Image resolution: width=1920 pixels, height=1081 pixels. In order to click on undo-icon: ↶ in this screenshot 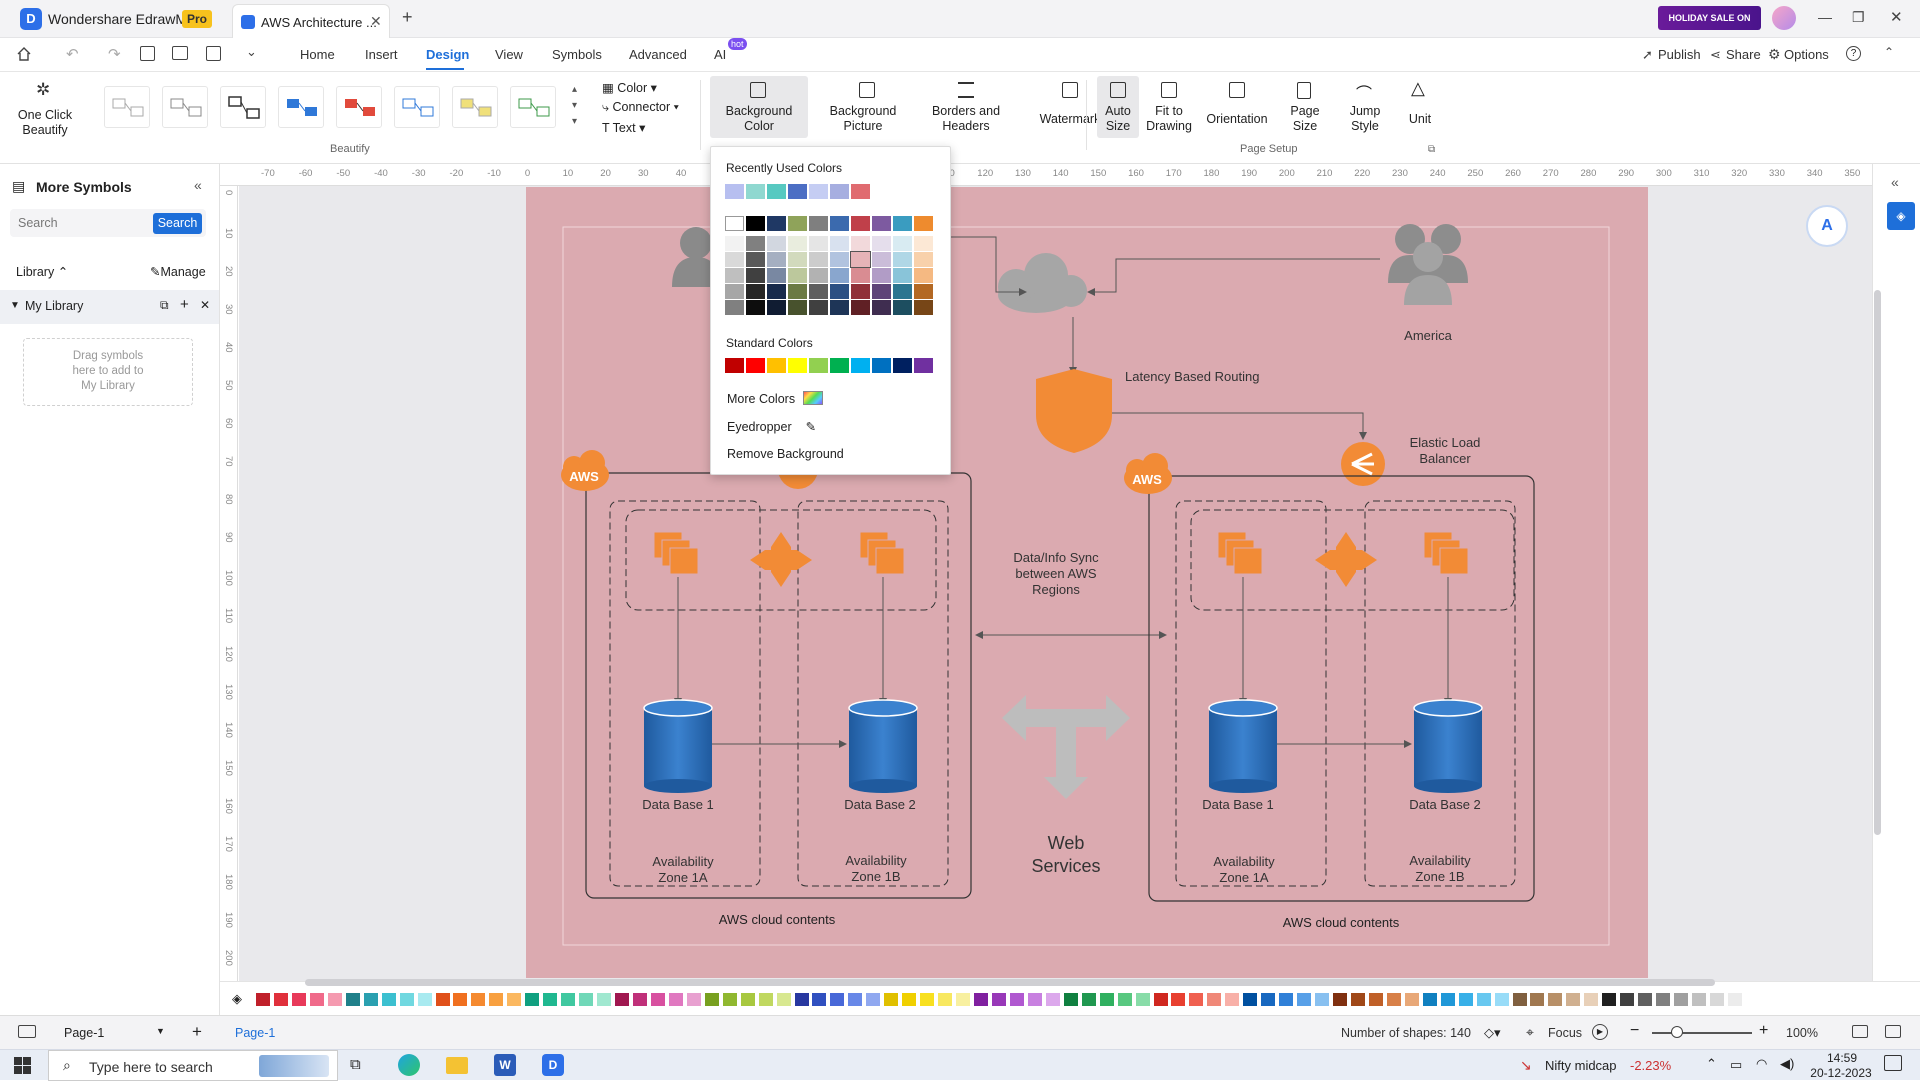, I will do `click(72, 54)`.